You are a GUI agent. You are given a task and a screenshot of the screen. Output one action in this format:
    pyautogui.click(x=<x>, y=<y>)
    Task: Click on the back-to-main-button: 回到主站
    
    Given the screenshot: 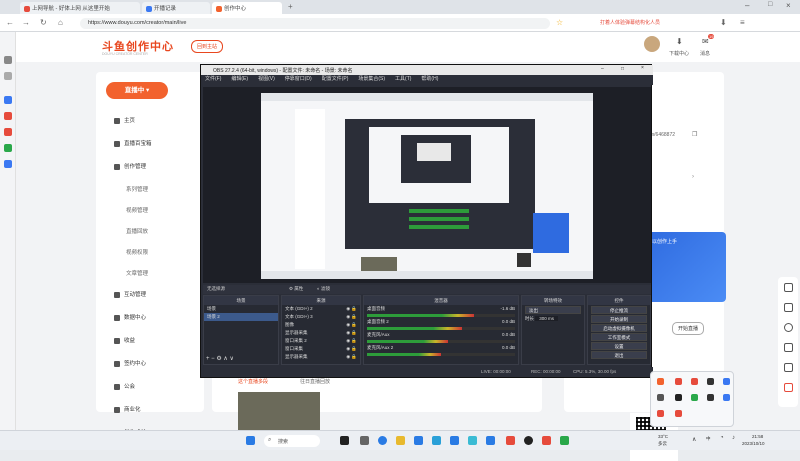 What is the action you would take?
    pyautogui.click(x=207, y=46)
    